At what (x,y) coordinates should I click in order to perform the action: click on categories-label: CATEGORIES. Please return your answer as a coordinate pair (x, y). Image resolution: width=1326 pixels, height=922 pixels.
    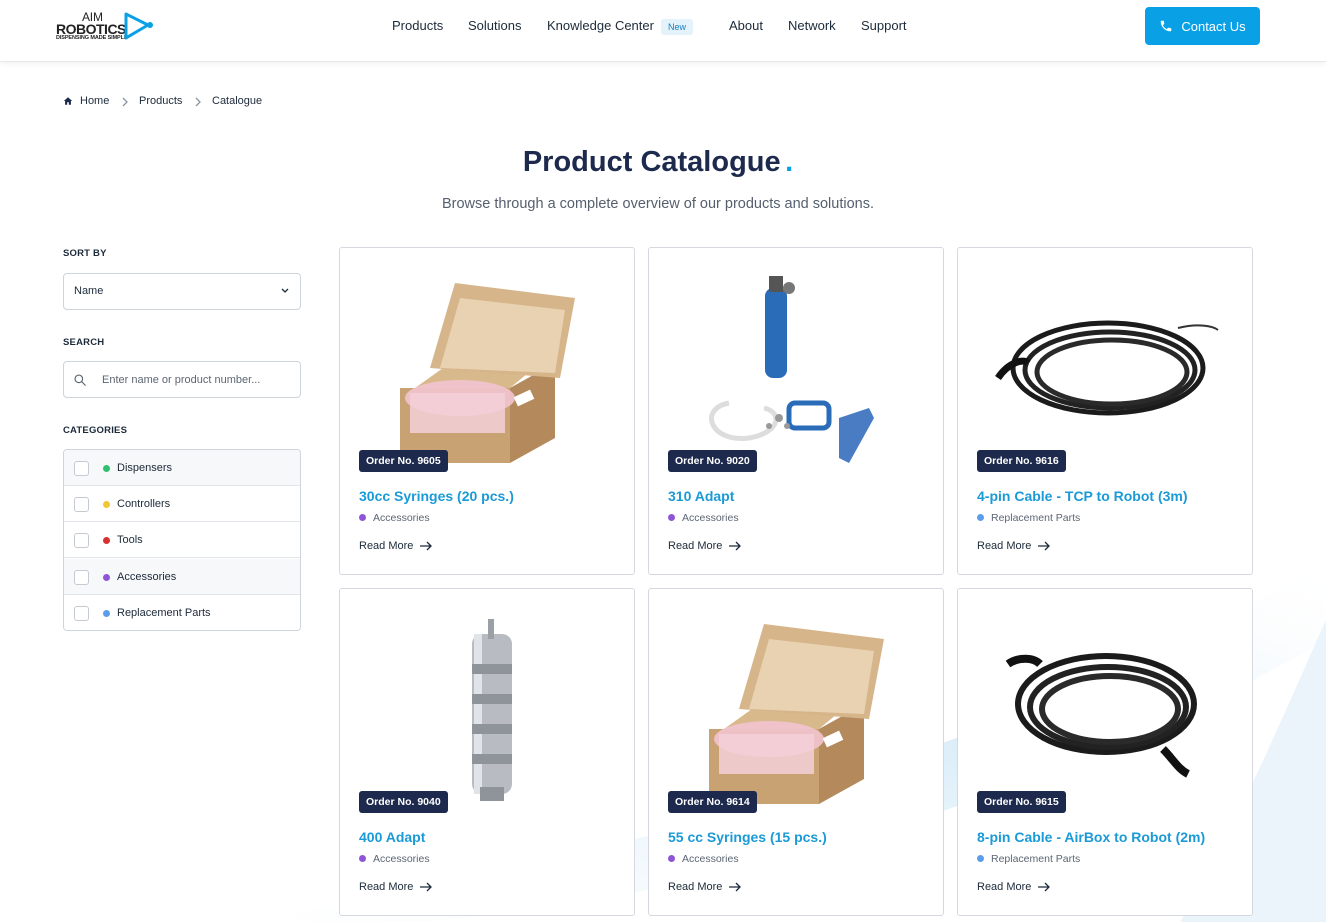
    Looking at the image, I should click on (95, 430).